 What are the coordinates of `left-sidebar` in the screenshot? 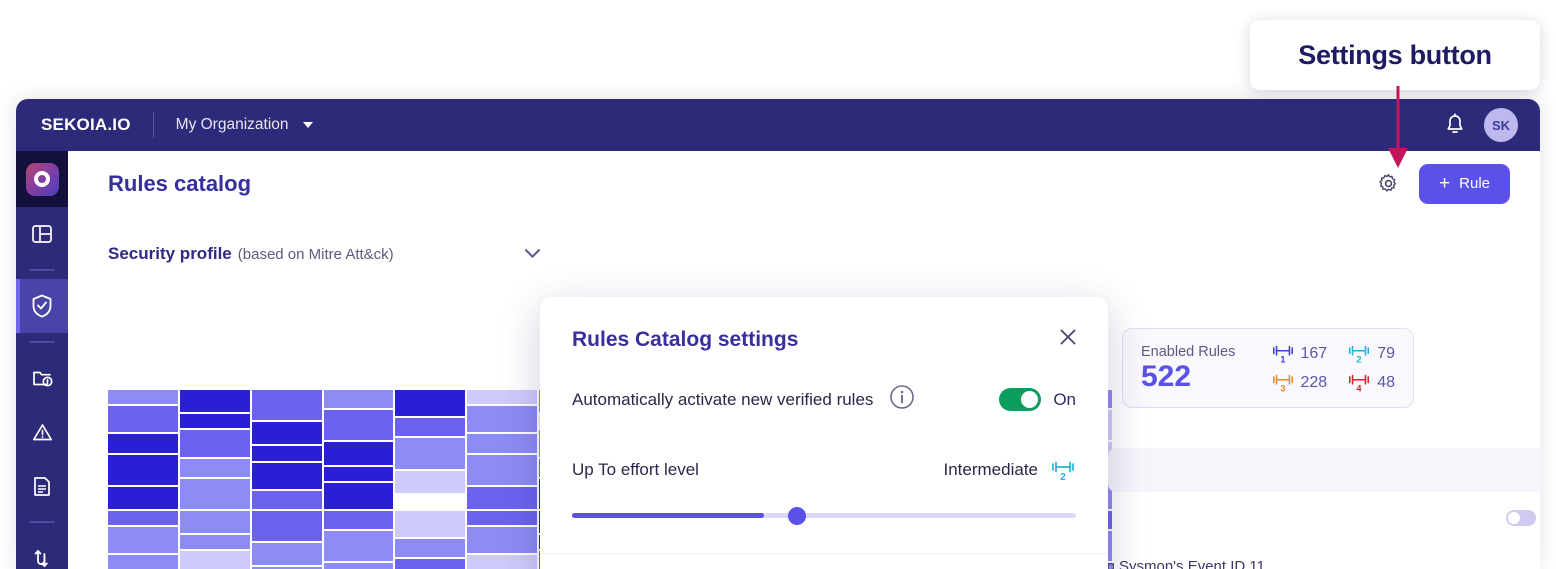 It's located at (42, 360).